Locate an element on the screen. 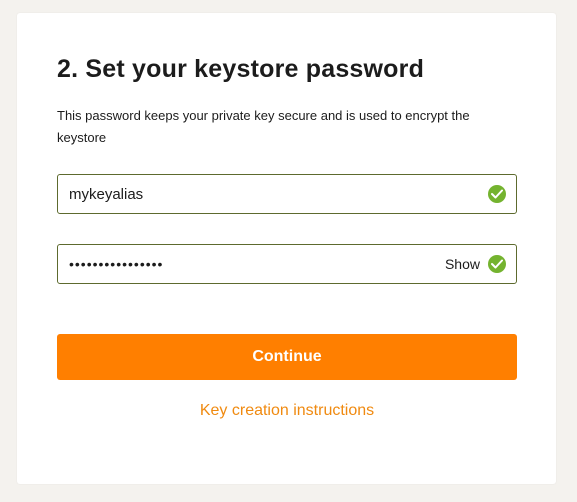  keystore-password-input is located at coordinates (244, 264).